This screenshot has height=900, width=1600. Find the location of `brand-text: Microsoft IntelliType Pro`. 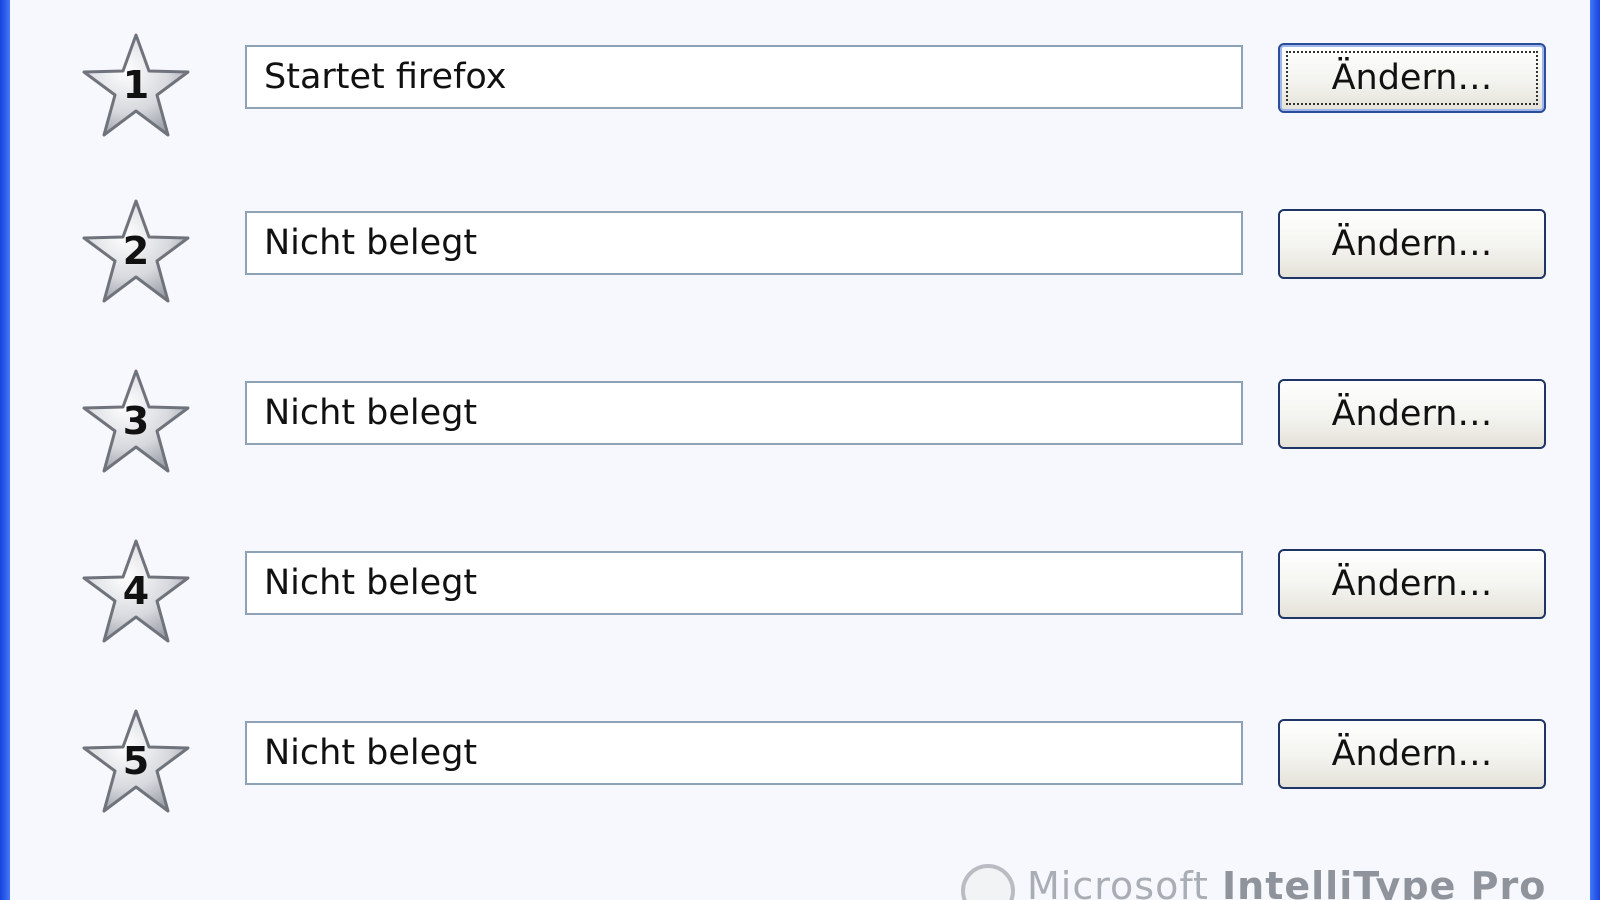

brand-text: Microsoft IntelliType Pro is located at coordinates (1286, 882).